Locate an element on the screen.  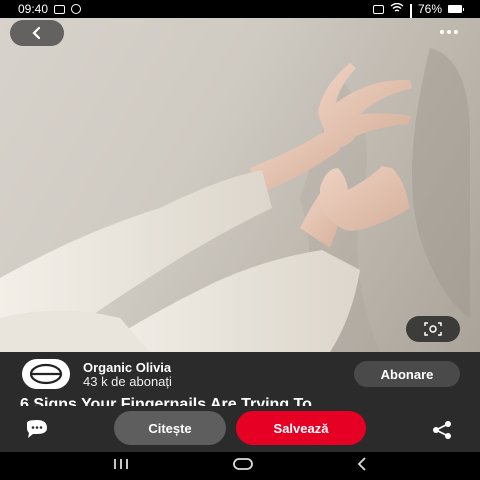
share-icon is located at coordinates (442, 432).